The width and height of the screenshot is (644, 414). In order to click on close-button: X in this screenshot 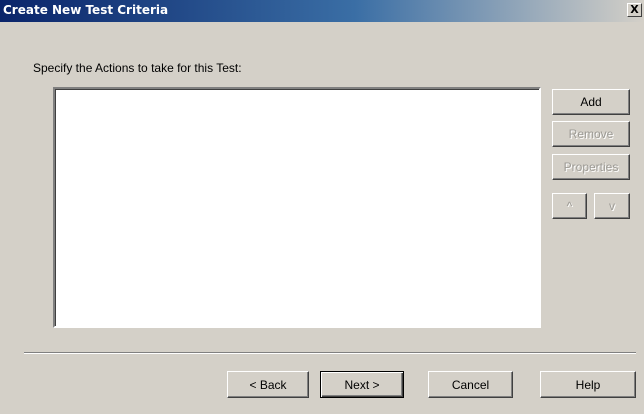, I will do `click(634, 10)`.